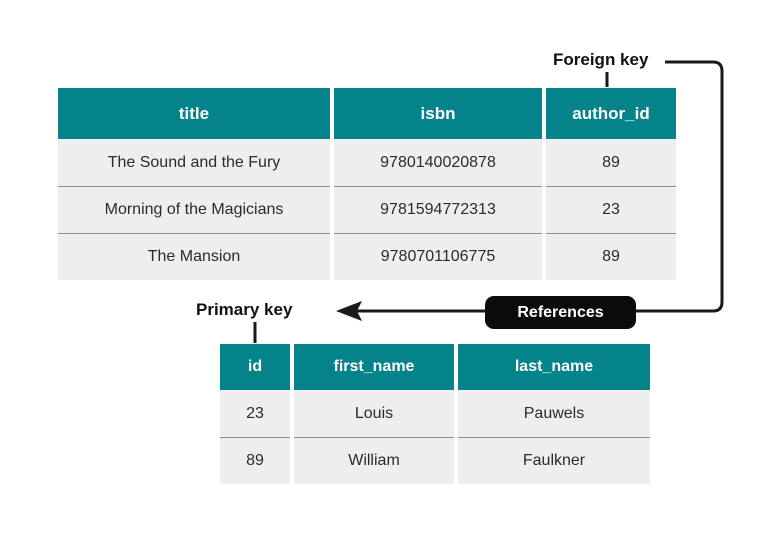  What do you see at coordinates (438, 162) in the screenshot?
I see `table-cell: 9780140020878` at bounding box center [438, 162].